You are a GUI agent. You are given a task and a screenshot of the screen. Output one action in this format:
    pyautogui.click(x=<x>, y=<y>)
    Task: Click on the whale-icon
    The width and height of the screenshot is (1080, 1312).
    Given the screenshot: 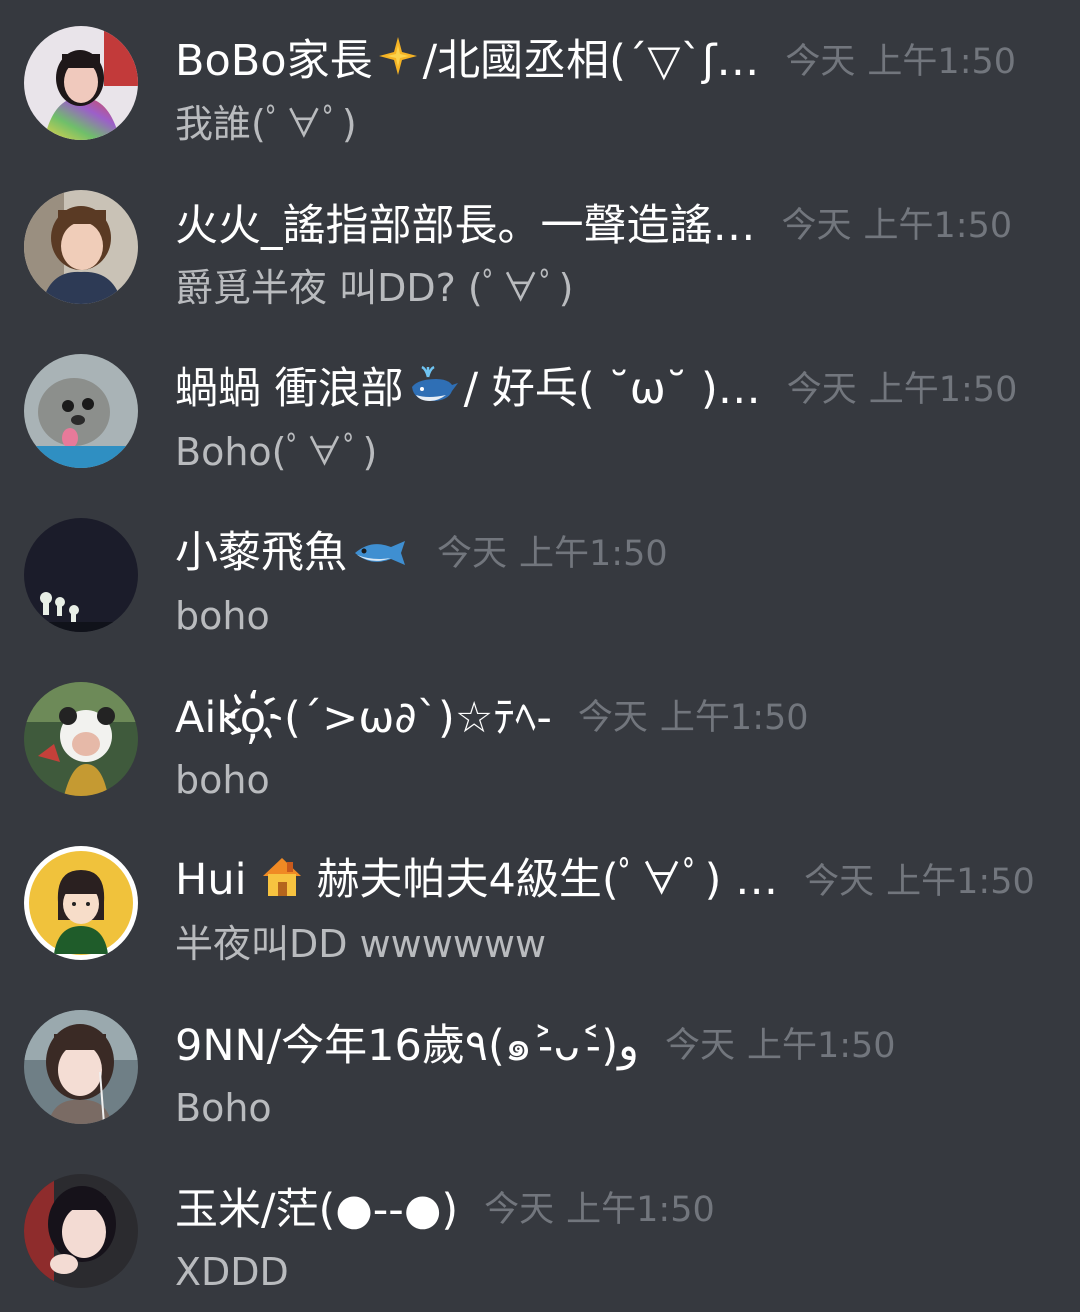 What is the action you would take?
    pyautogui.click(x=434, y=391)
    